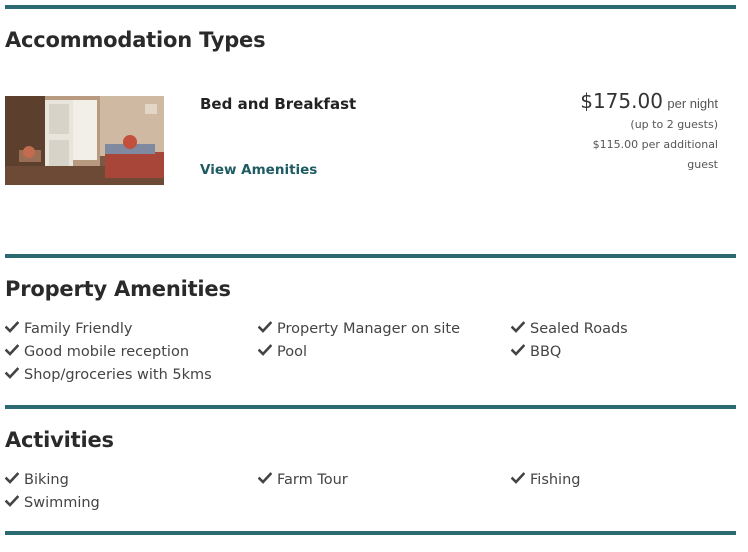 The image size is (748, 552). What do you see at coordinates (68, 328) in the screenshot?
I see `amenity-item: Family Friendly` at bounding box center [68, 328].